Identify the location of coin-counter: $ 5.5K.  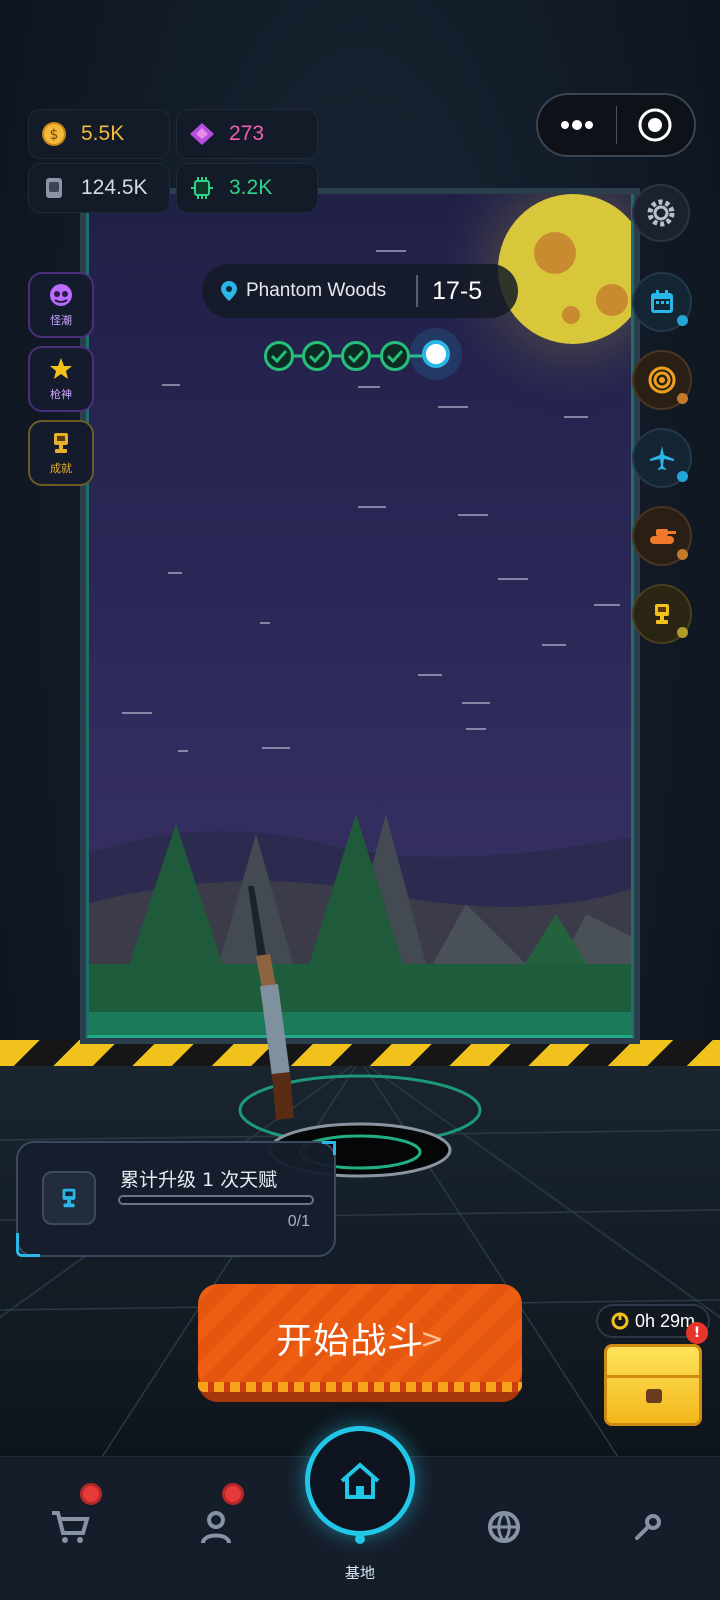
(99, 134).